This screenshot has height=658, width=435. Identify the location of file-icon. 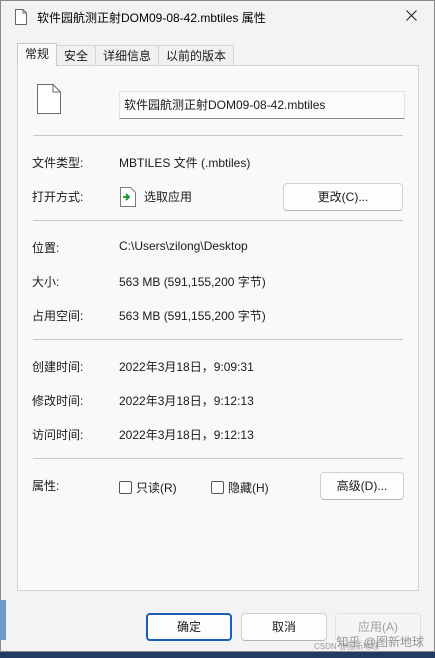
(49, 100).